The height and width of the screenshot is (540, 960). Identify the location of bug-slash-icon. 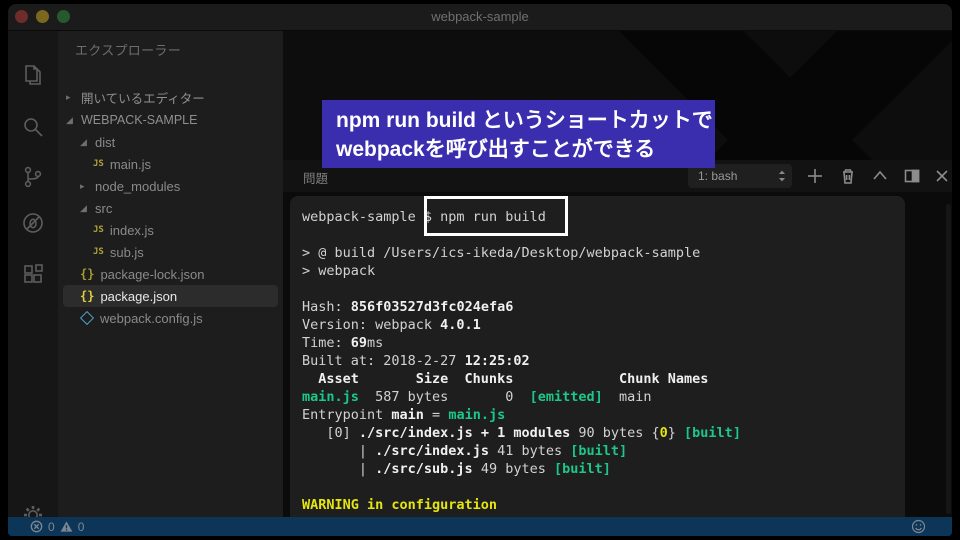
(33, 223).